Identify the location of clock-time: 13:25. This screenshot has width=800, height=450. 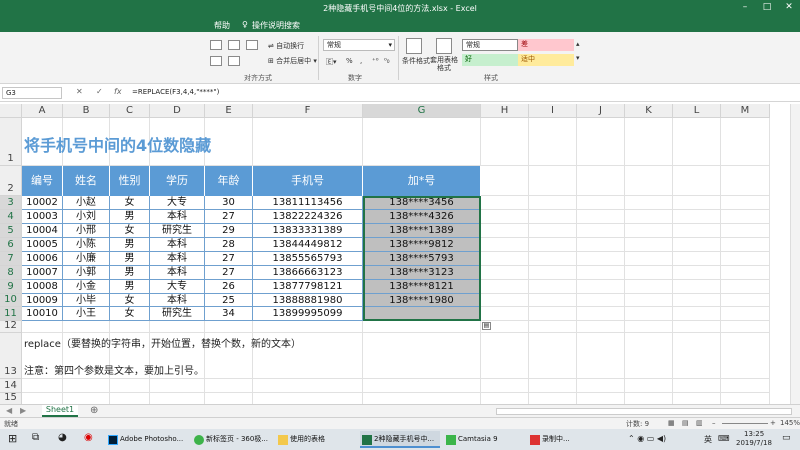
(754, 434).